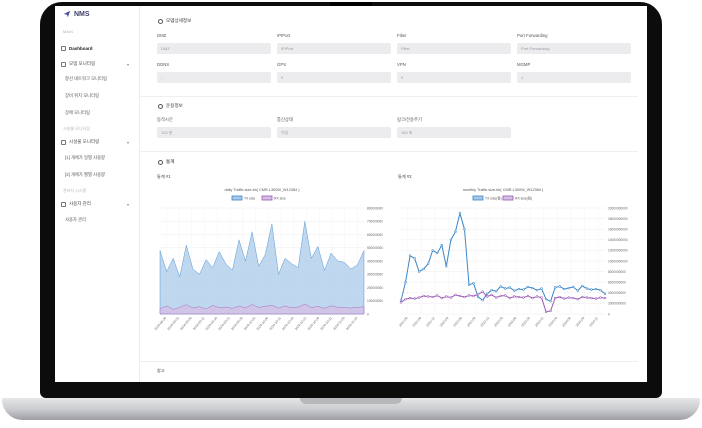 Image resolution: width=702 pixels, height=428 pixels. Describe the element at coordinates (68, 31) in the screenshot. I see `nav-section-main: MAIN` at that location.